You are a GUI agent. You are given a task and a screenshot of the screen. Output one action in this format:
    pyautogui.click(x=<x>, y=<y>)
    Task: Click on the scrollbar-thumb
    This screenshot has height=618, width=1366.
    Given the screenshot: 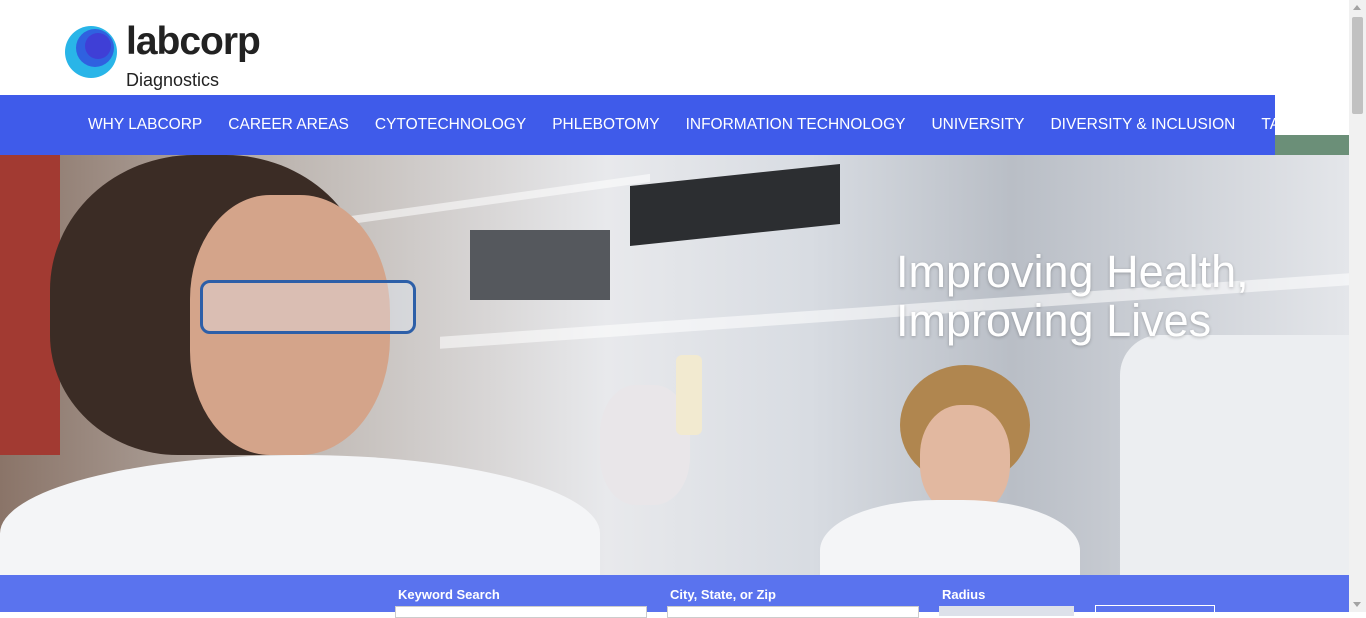 What is the action you would take?
    pyautogui.click(x=1357, y=65)
    